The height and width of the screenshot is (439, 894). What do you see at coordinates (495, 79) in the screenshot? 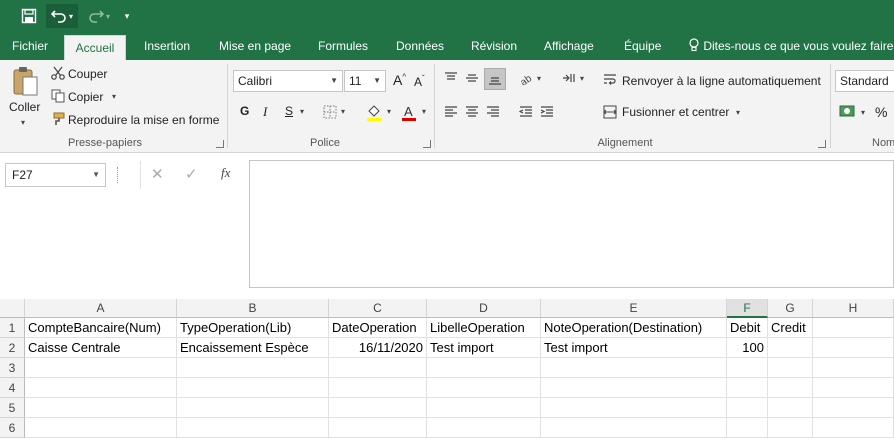
I see `align-bottom-icon` at bounding box center [495, 79].